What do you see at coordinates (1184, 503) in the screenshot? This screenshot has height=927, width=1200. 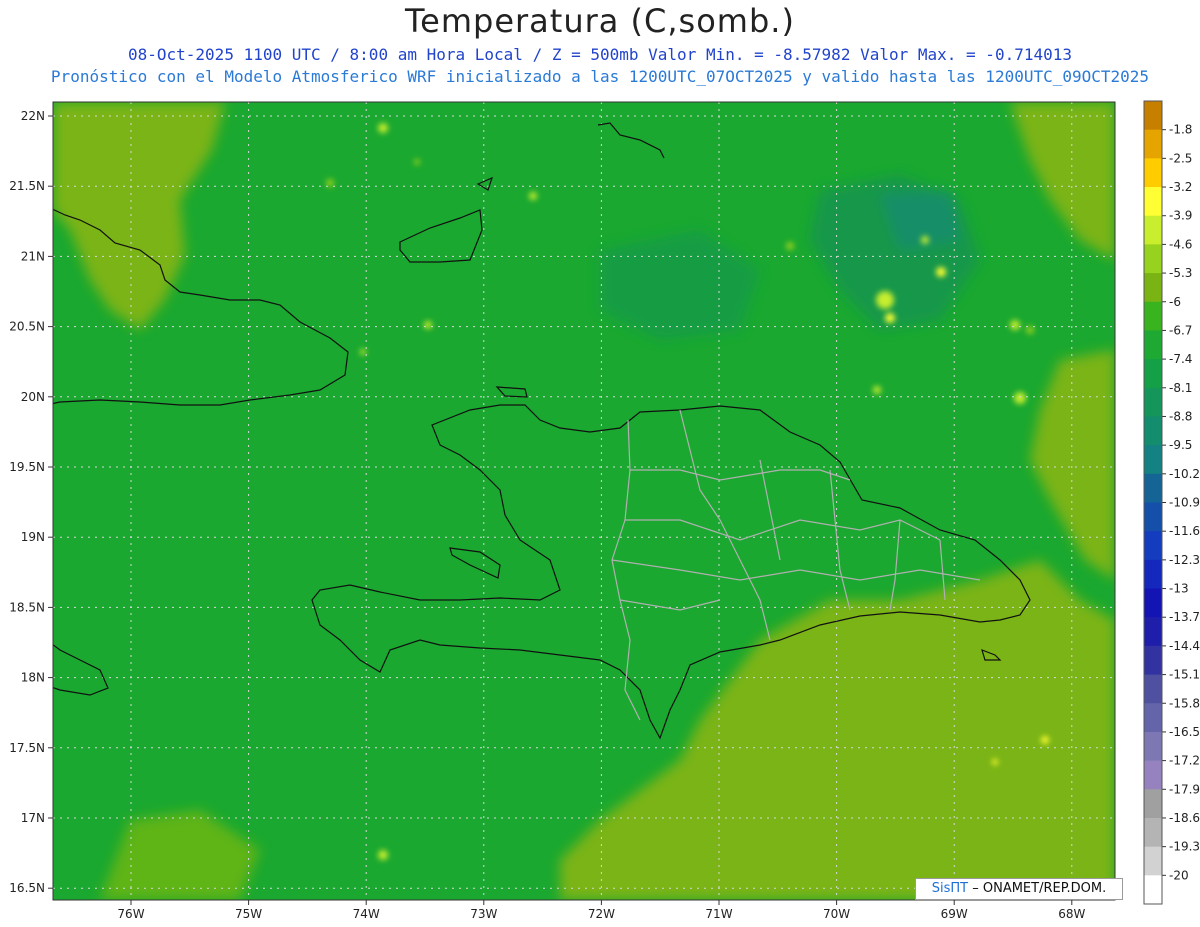 I see `colorbar-label: -10.9` at bounding box center [1184, 503].